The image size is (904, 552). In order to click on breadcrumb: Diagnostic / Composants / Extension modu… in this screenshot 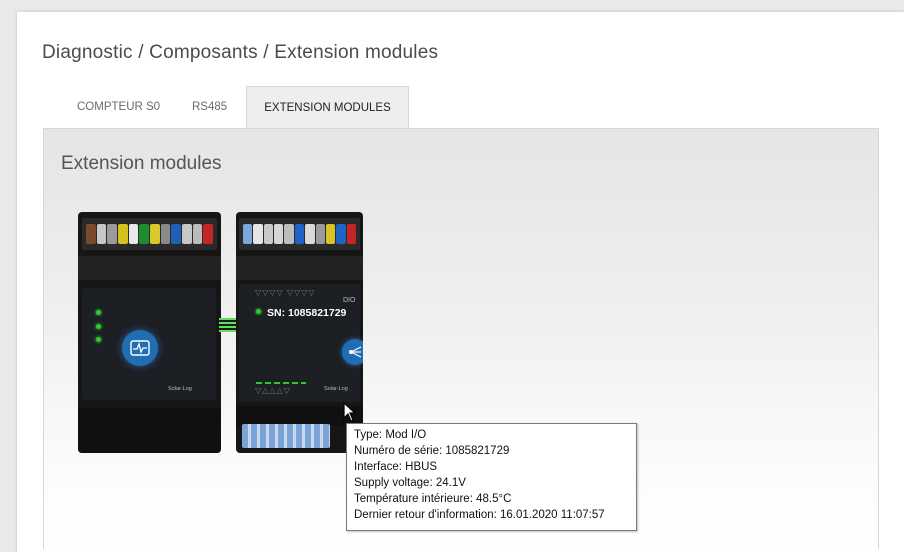, I will do `click(240, 52)`.